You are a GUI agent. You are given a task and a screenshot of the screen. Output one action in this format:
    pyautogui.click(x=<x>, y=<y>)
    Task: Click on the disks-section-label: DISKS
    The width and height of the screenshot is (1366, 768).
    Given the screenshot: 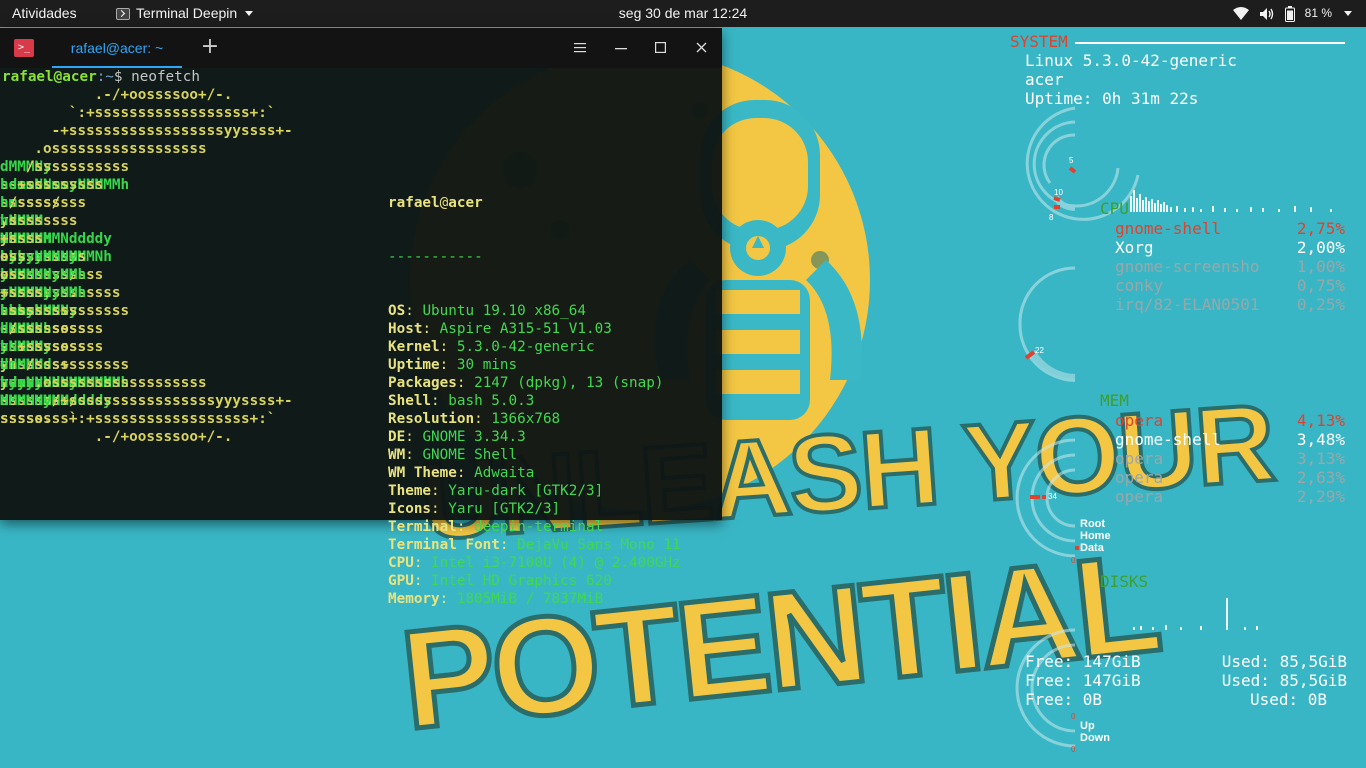 What is the action you would take?
    pyautogui.click(x=1124, y=581)
    